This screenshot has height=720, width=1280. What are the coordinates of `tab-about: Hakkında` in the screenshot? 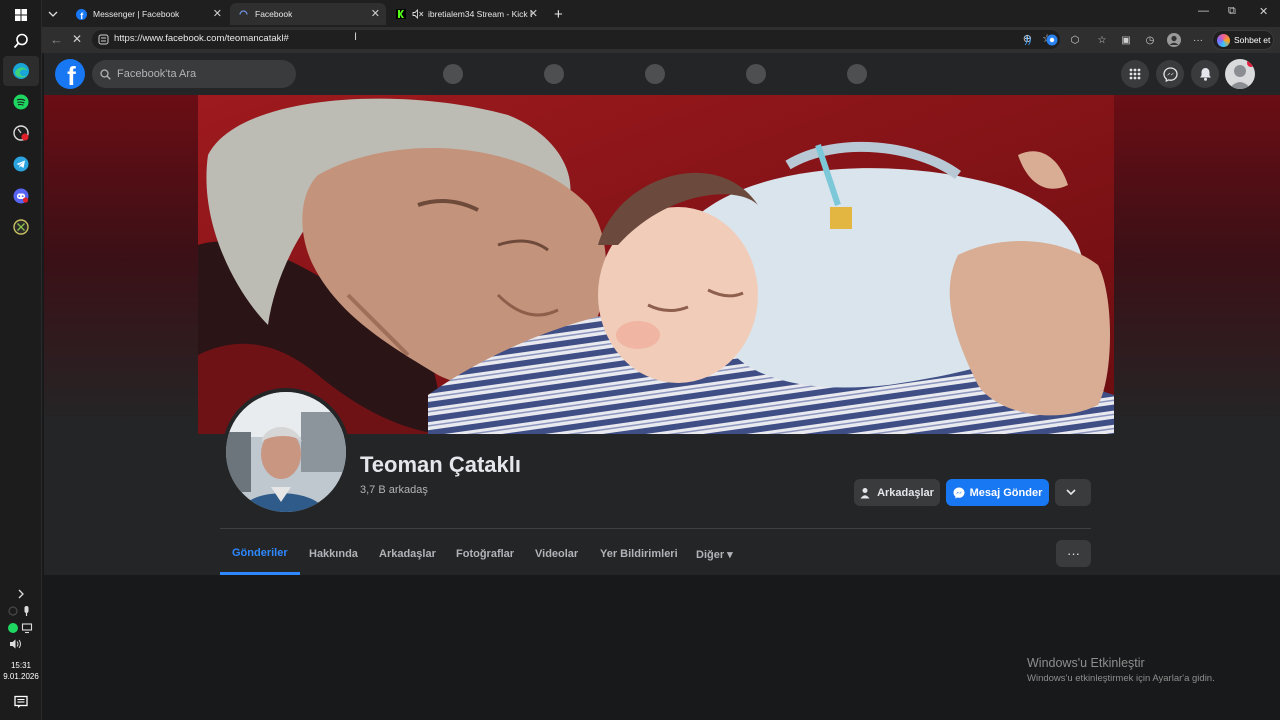 It's located at (333, 554).